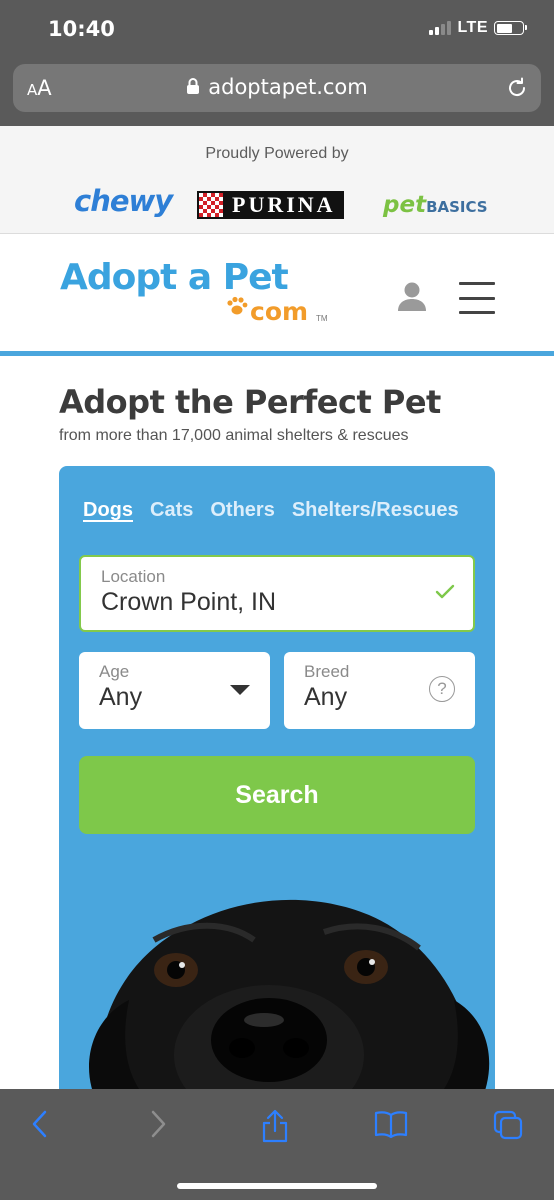  Describe the element at coordinates (327, 671) in the screenshot. I see `breed-label: Breed` at that location.